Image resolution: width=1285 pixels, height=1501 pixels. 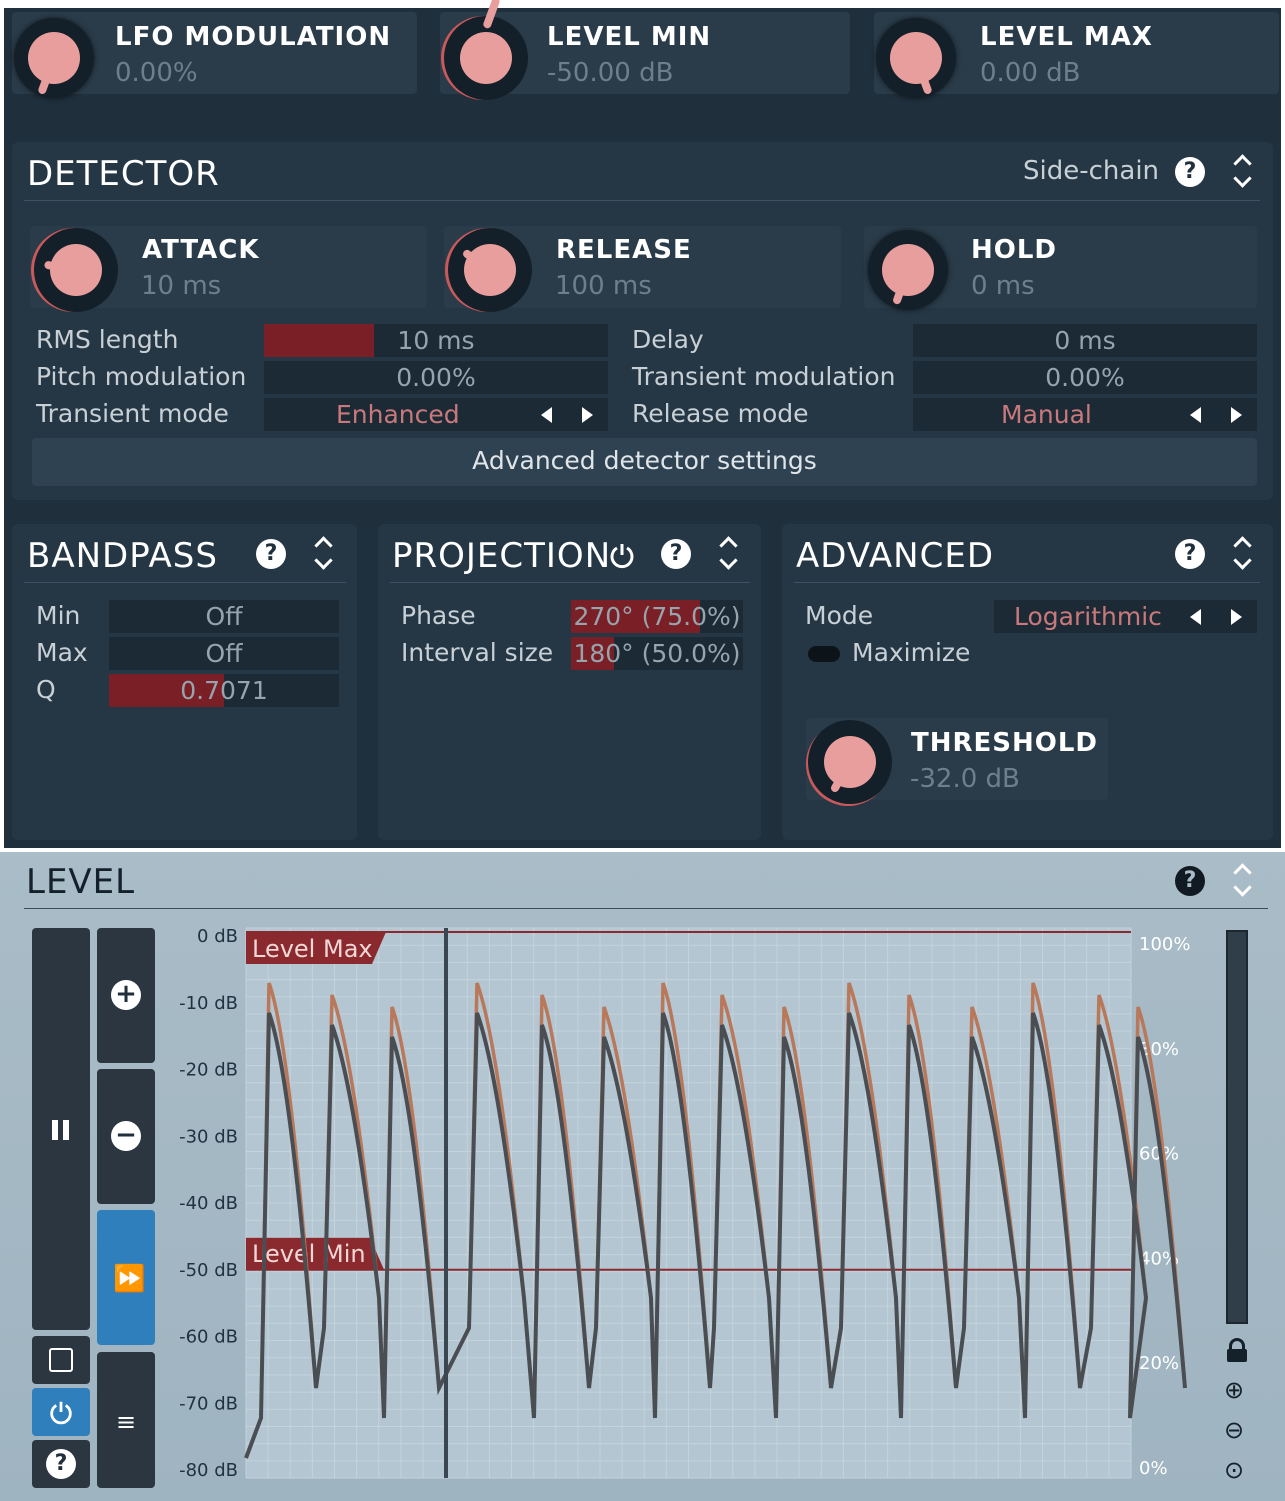 I want to click on pause-icon-bar, so click(x=66, y=1130).